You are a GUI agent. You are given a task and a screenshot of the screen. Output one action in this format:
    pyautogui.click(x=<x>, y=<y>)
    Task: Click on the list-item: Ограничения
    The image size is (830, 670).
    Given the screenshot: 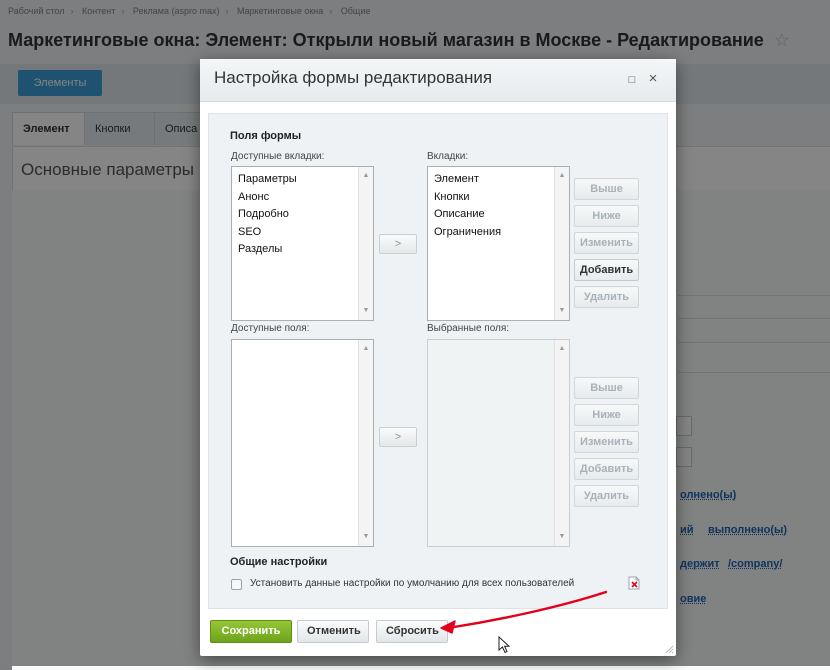 What is the action you would take?
    pyautogui.click(x=498, y=233)
    